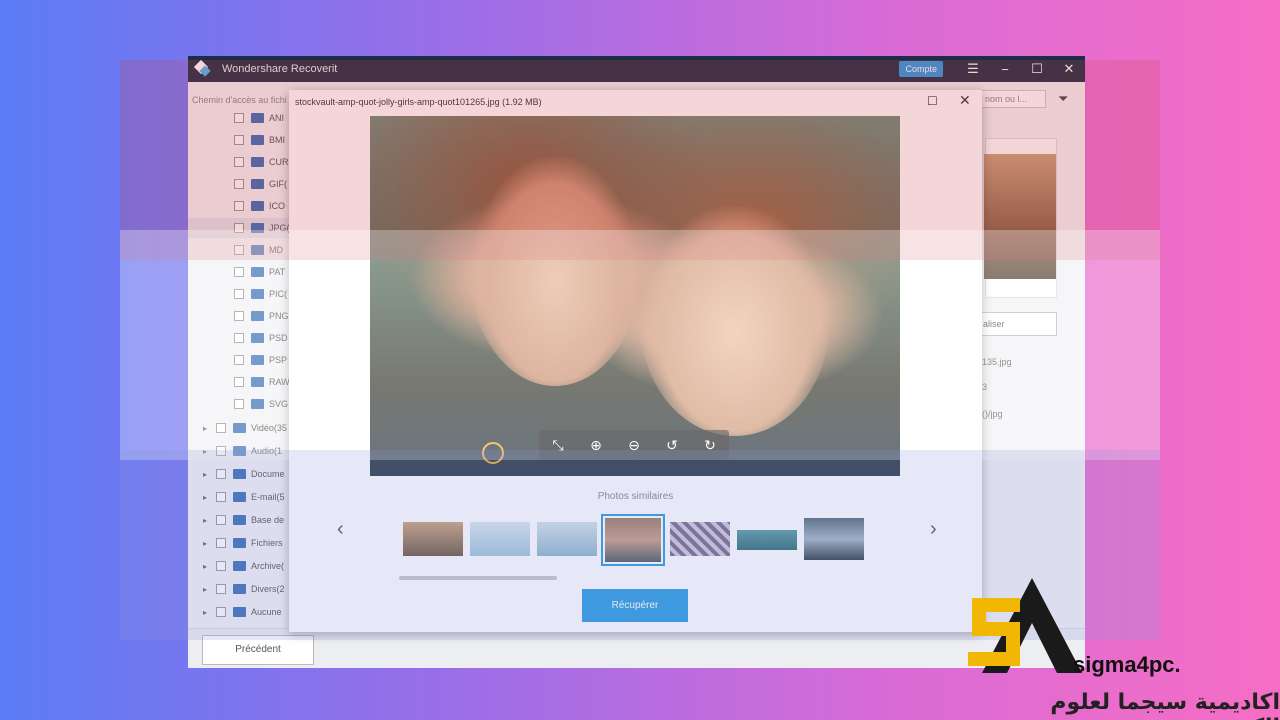 The height and width of the screenshot is (720, 1280). Describe the element at coordinates (1165, 705) in the screenshot. I see `watermark-arabic-text: اكاديمية سيجما لعلوم الكمبيوتر` at that location.